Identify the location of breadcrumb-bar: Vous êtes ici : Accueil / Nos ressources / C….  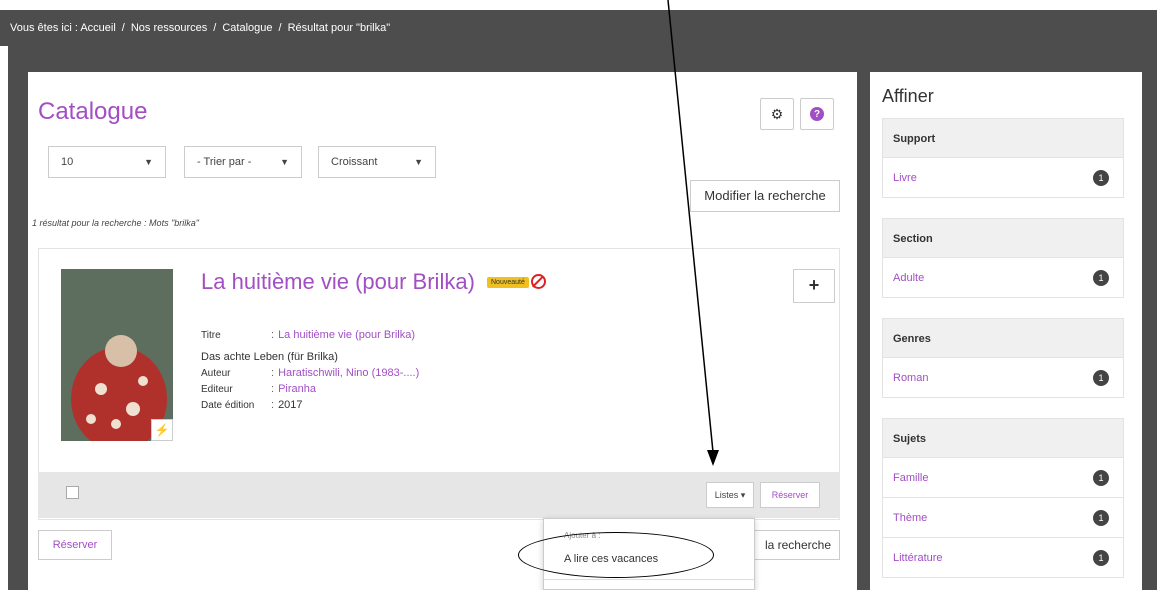
(578, 28).